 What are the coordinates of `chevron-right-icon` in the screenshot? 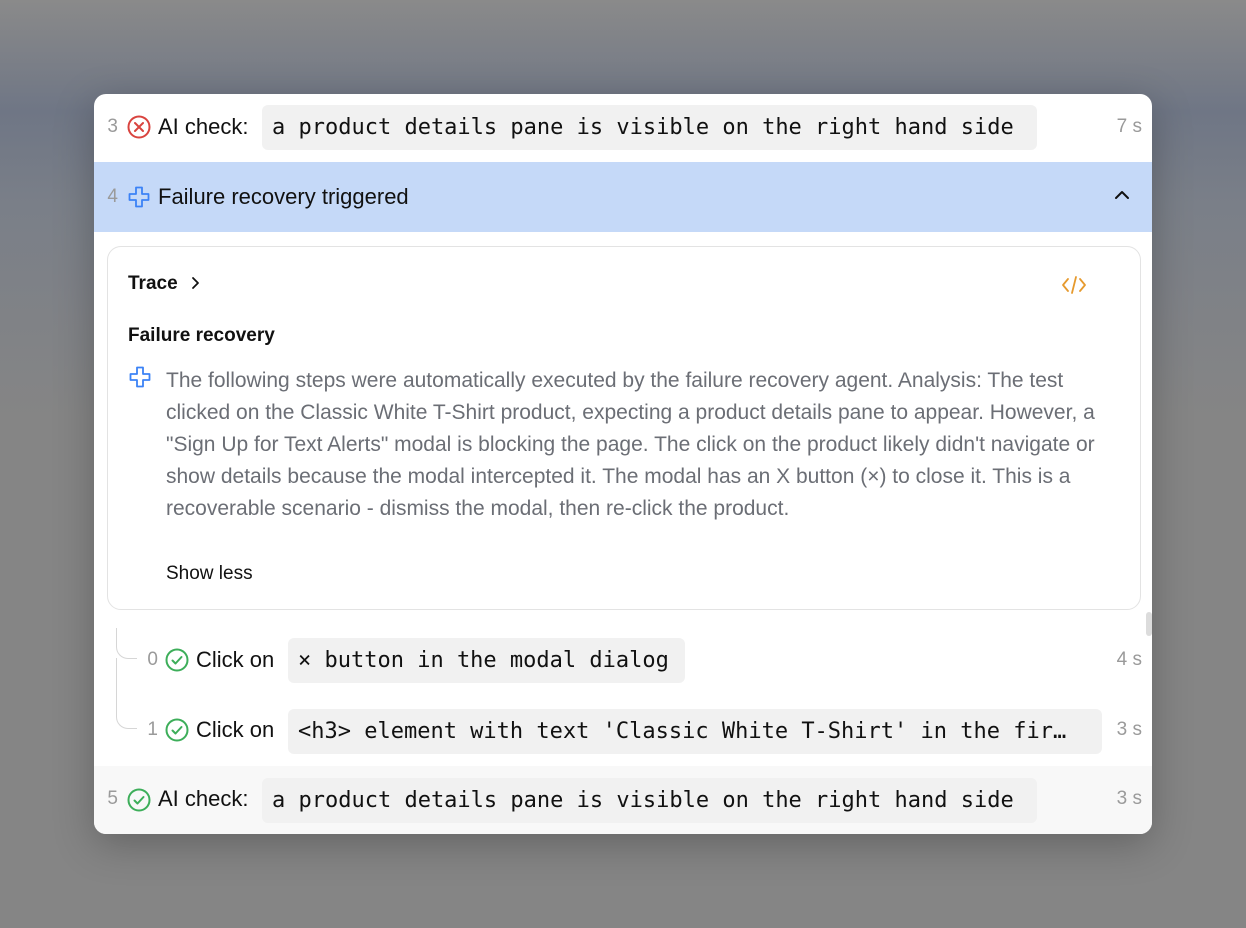 It's located at (195, 283).